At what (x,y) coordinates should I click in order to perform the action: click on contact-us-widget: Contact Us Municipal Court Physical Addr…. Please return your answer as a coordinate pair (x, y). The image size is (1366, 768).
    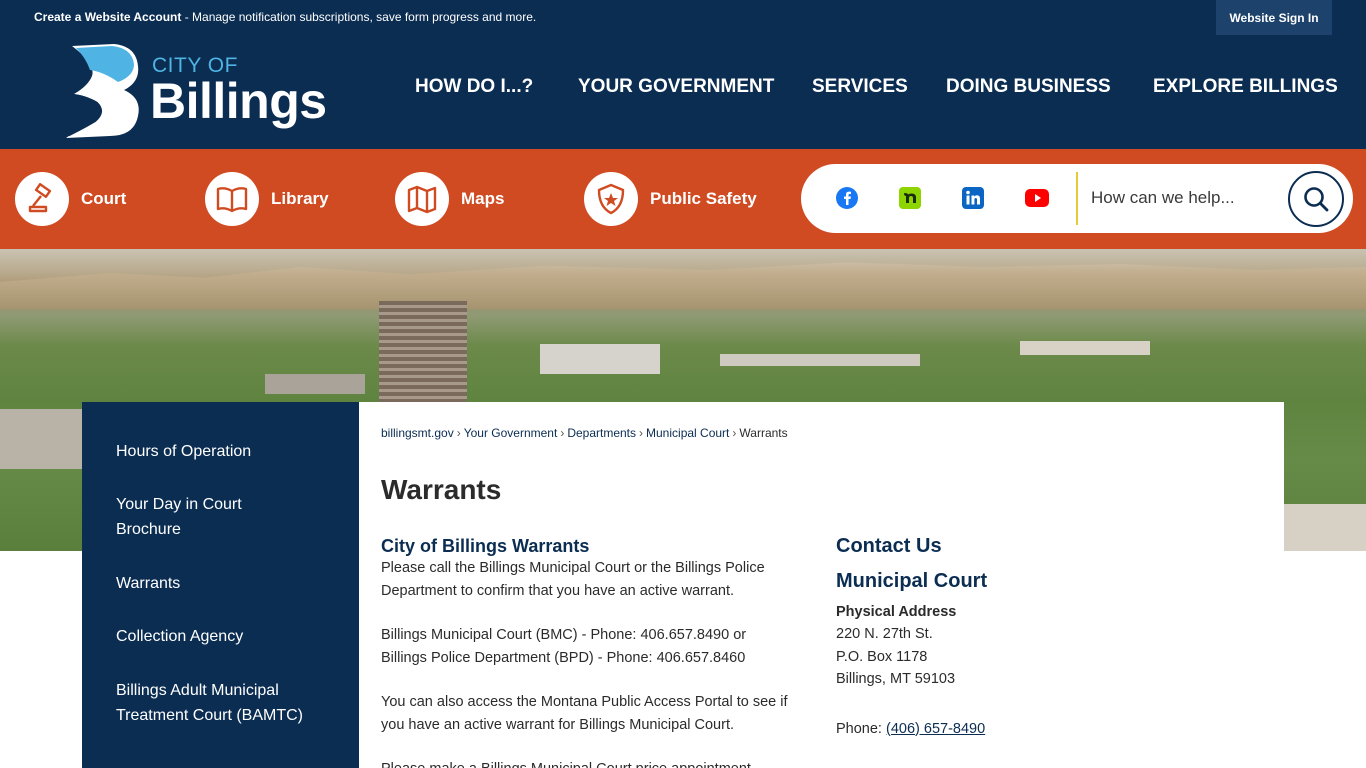
    Looking at the image, I should click on (1036, 637).